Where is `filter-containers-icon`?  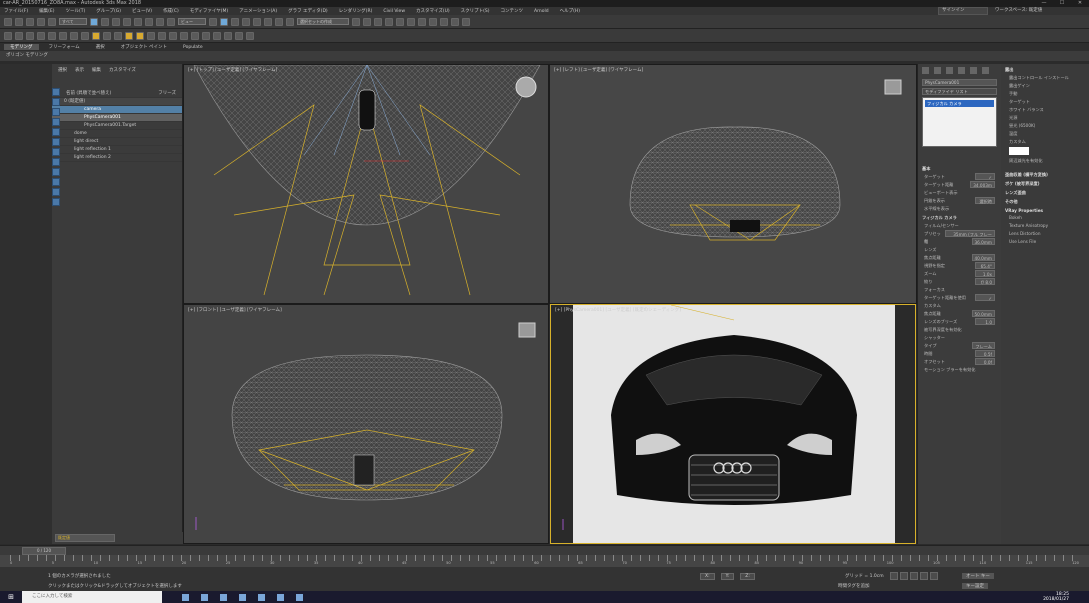 filter-containers-icon is located at coordinates (56, 182).